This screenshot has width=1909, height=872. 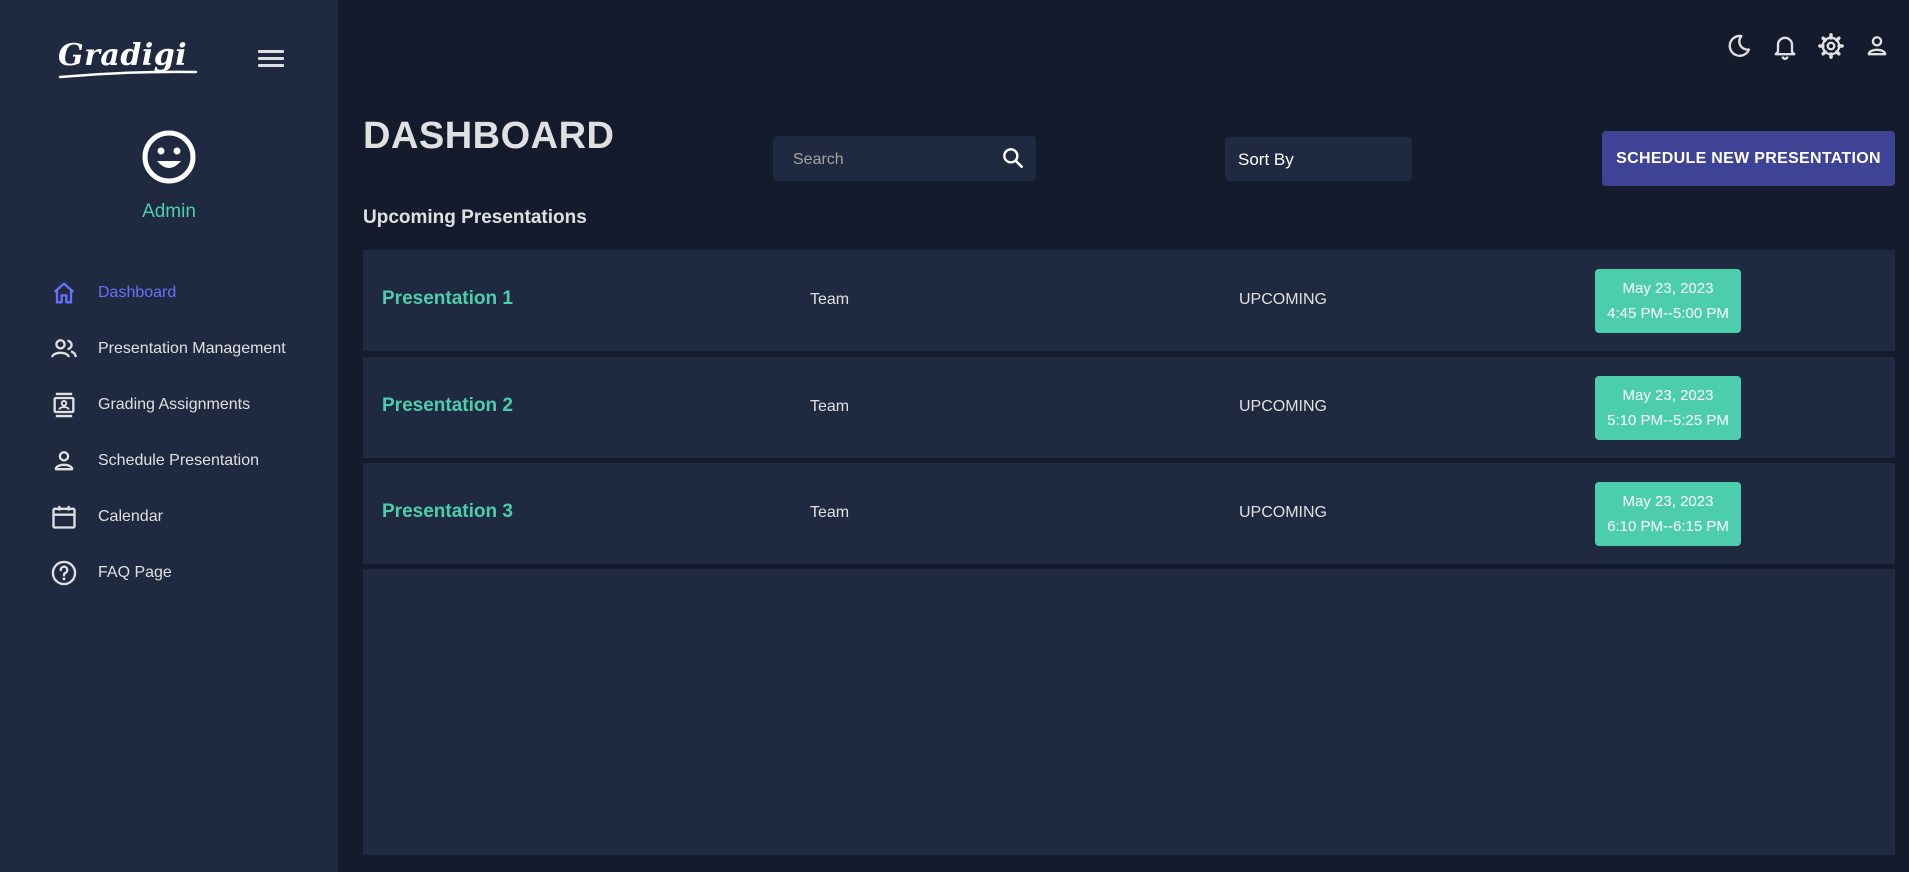 What do you see at coordinates (178, 460) in the screenshot?
I see `sidebar-item-label: Schedule Presentation` at bounding box center [178, 460].